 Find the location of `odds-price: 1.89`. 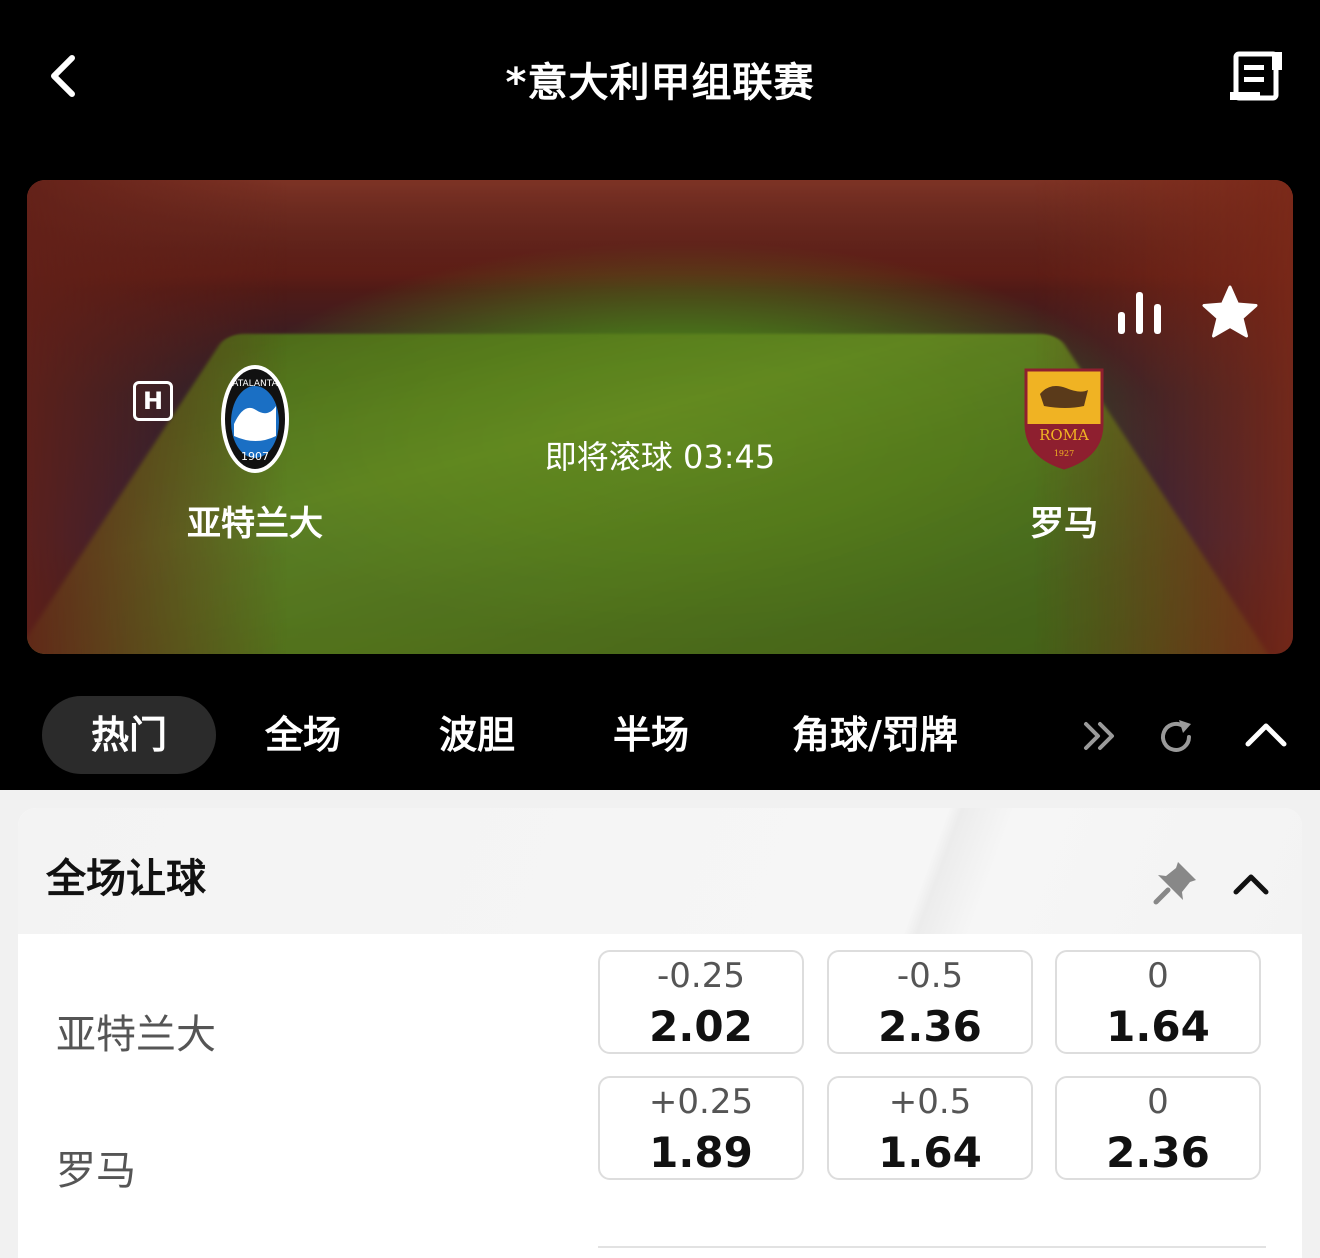

odds-price: 1.89 is located at coordinates (701, 1152).